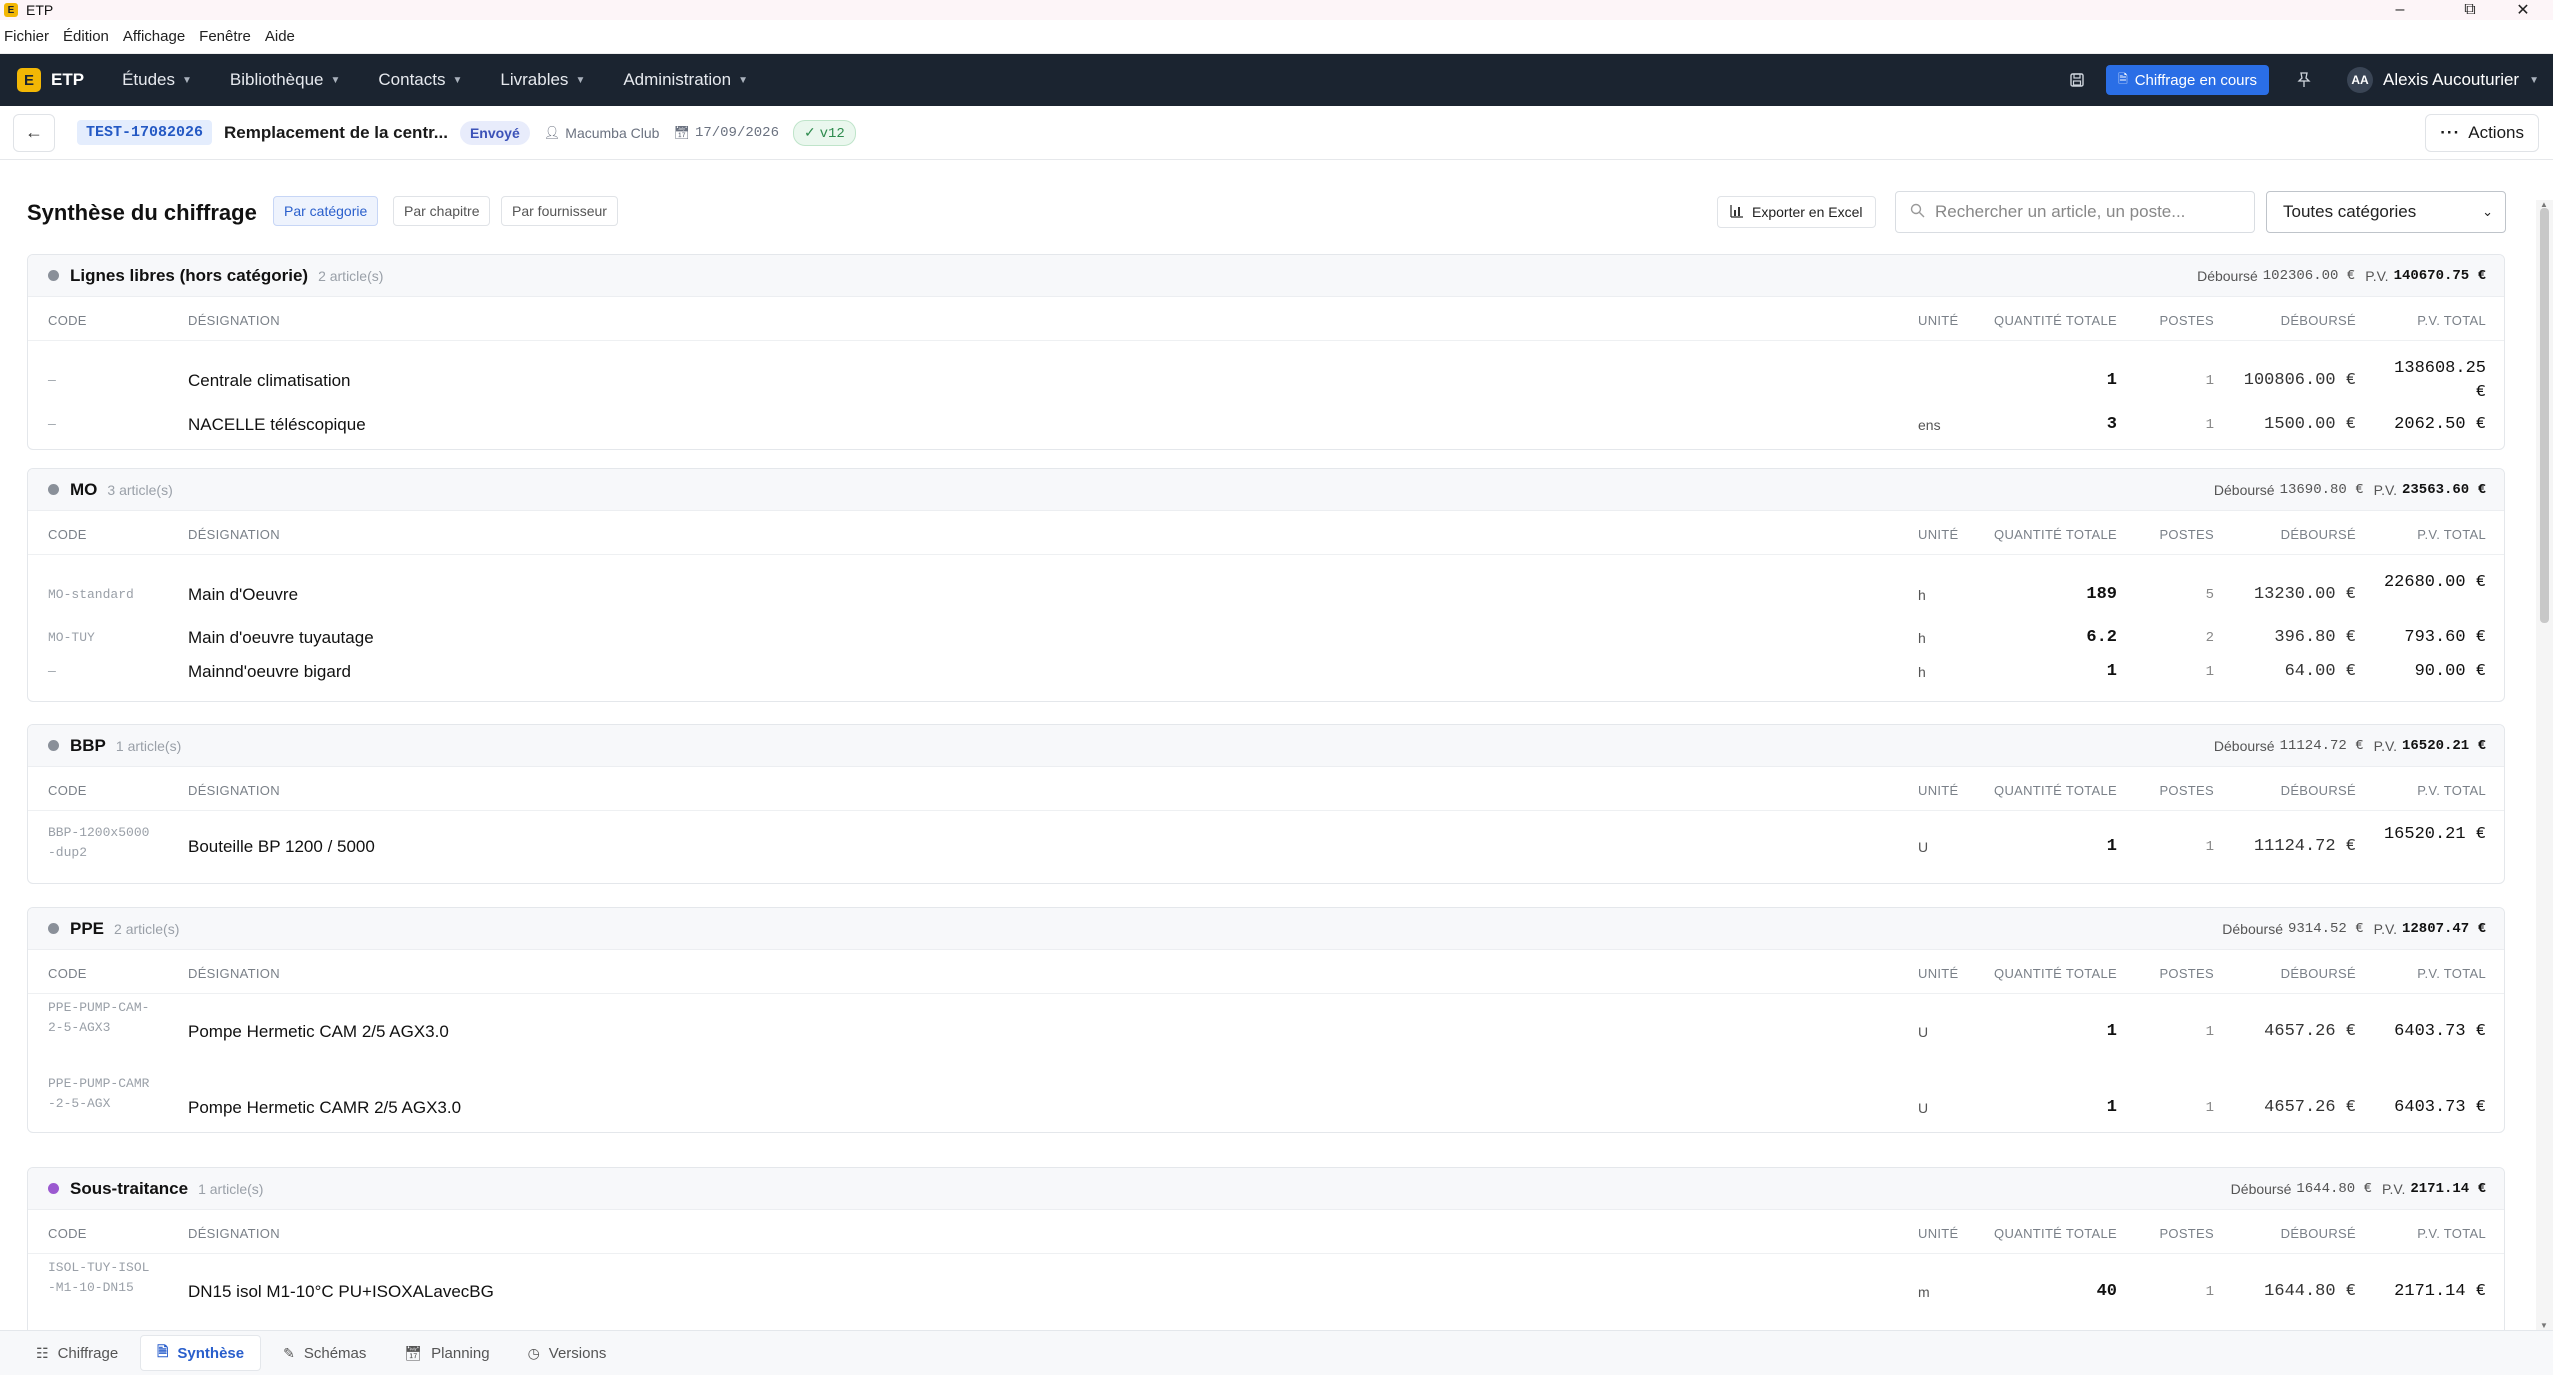 Image resolution: width=2553 pixels, height=1375 pixels. What do you see at coordinates (2385, 929) in the screenshot?
I see `pv-label: P.V.` at bounding box center [2385, 929].